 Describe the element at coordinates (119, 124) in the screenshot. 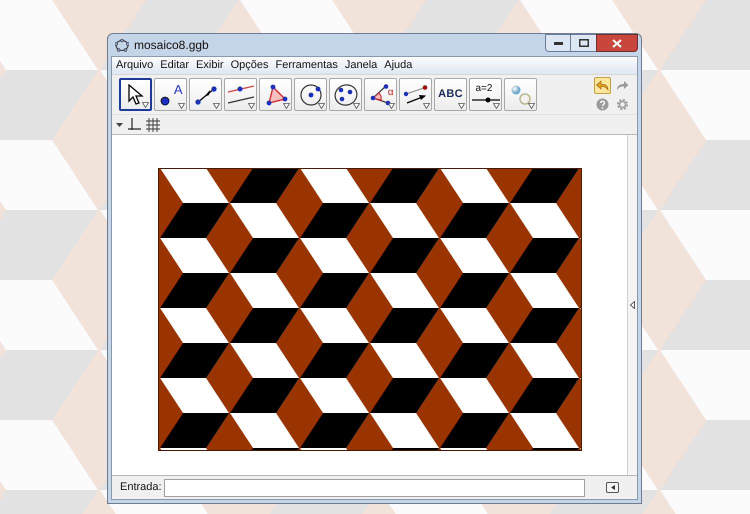

I see `collapse-triangle-icon` at that location.